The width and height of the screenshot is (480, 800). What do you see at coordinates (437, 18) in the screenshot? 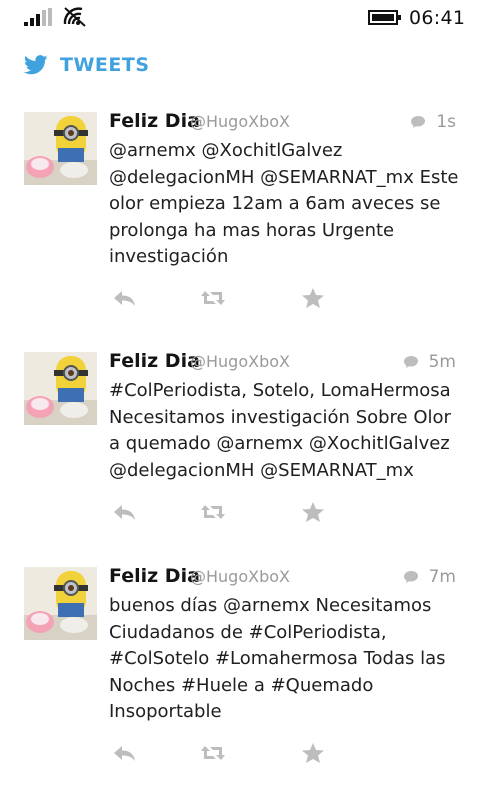
I see `clock: 06:41` at bounding box center [437, 18].